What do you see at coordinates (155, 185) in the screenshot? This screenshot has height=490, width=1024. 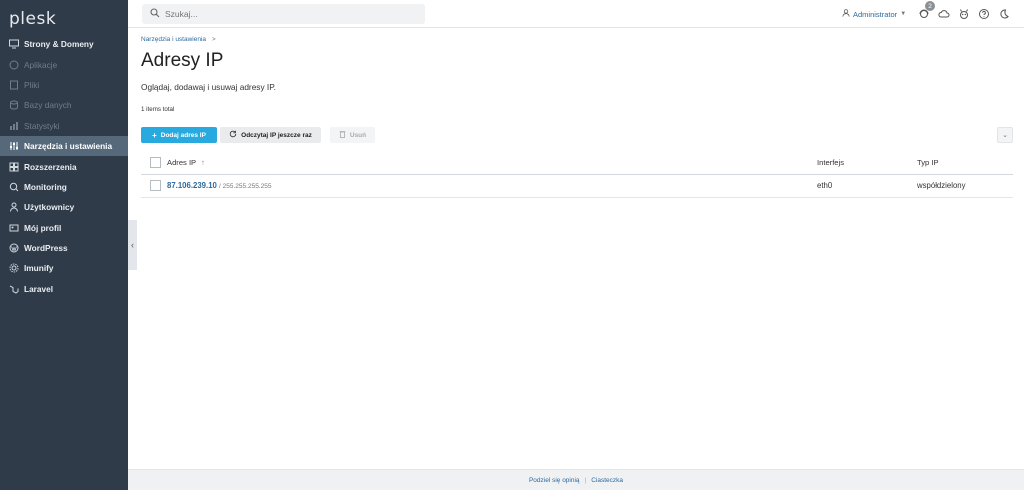 I see `row-checkbox` at bounding box center [155, 185].